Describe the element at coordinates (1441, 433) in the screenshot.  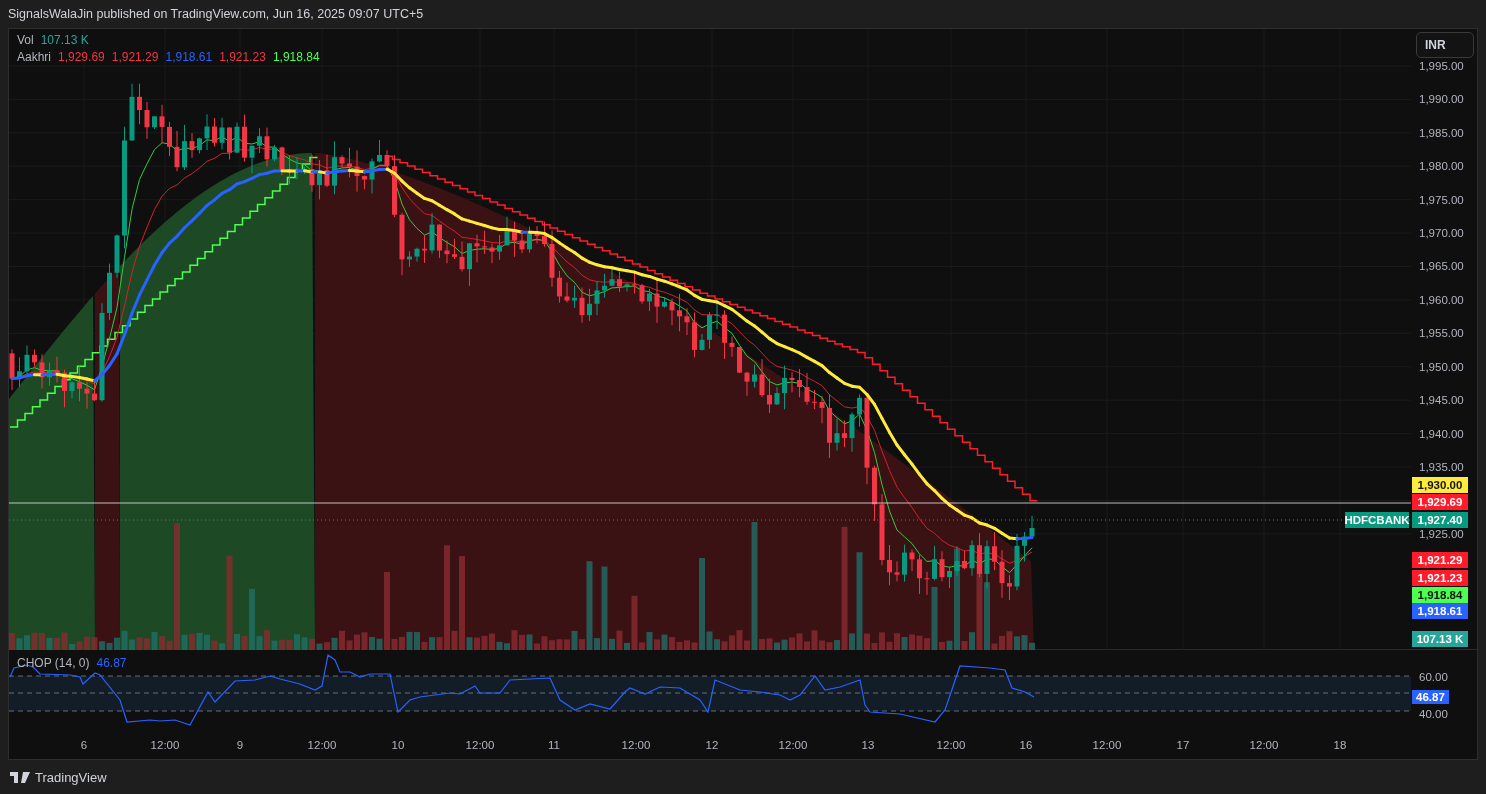
I see `price-axis-label: 1,940.00` at that location.